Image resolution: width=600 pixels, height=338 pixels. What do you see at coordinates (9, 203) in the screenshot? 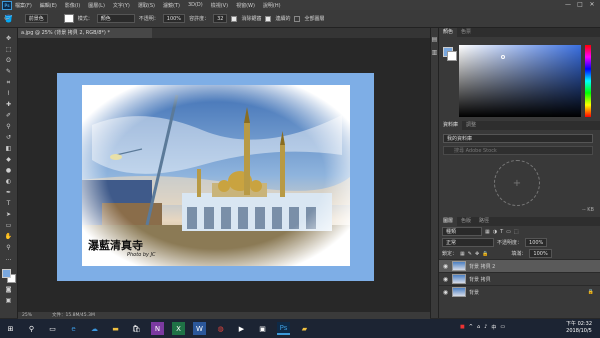
I see `type-tool-icon: T` at bounding box center [9, 203].